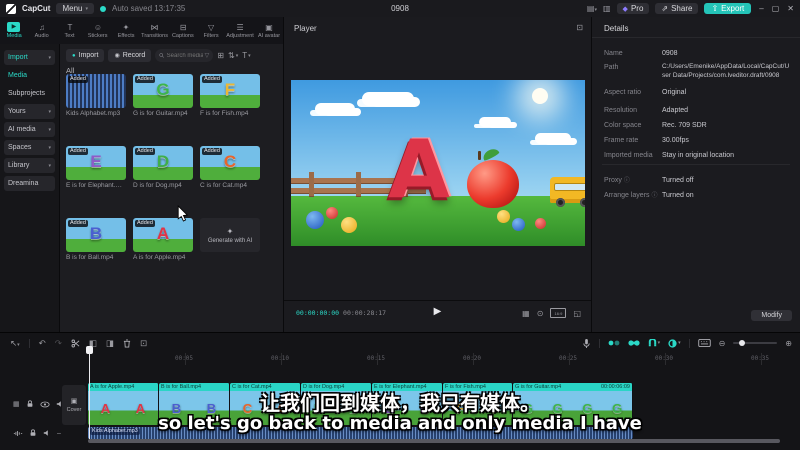 This screenshot has height=450, width=800. What do you see at coordinates (269, 30) in the screenshot?
I see `tab-ai-avatar: ▣ AI avatar` at bounding box center [269, 30].